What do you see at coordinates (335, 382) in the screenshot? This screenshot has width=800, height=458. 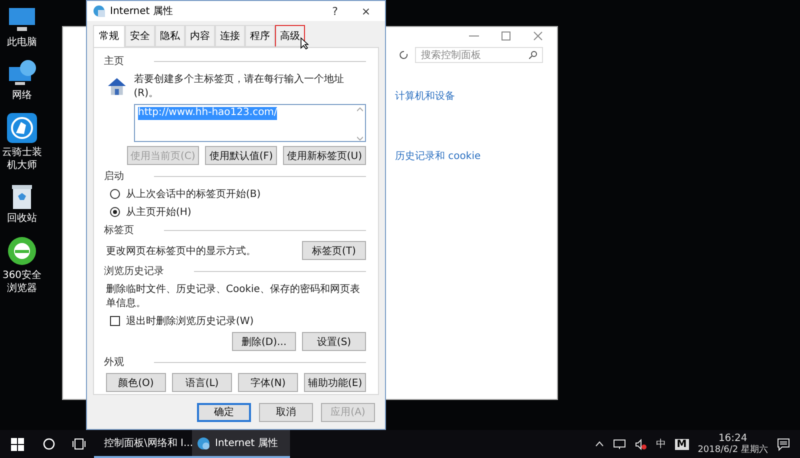 I see `button: 辅助功能(E)` at bounding box center [335, 382].